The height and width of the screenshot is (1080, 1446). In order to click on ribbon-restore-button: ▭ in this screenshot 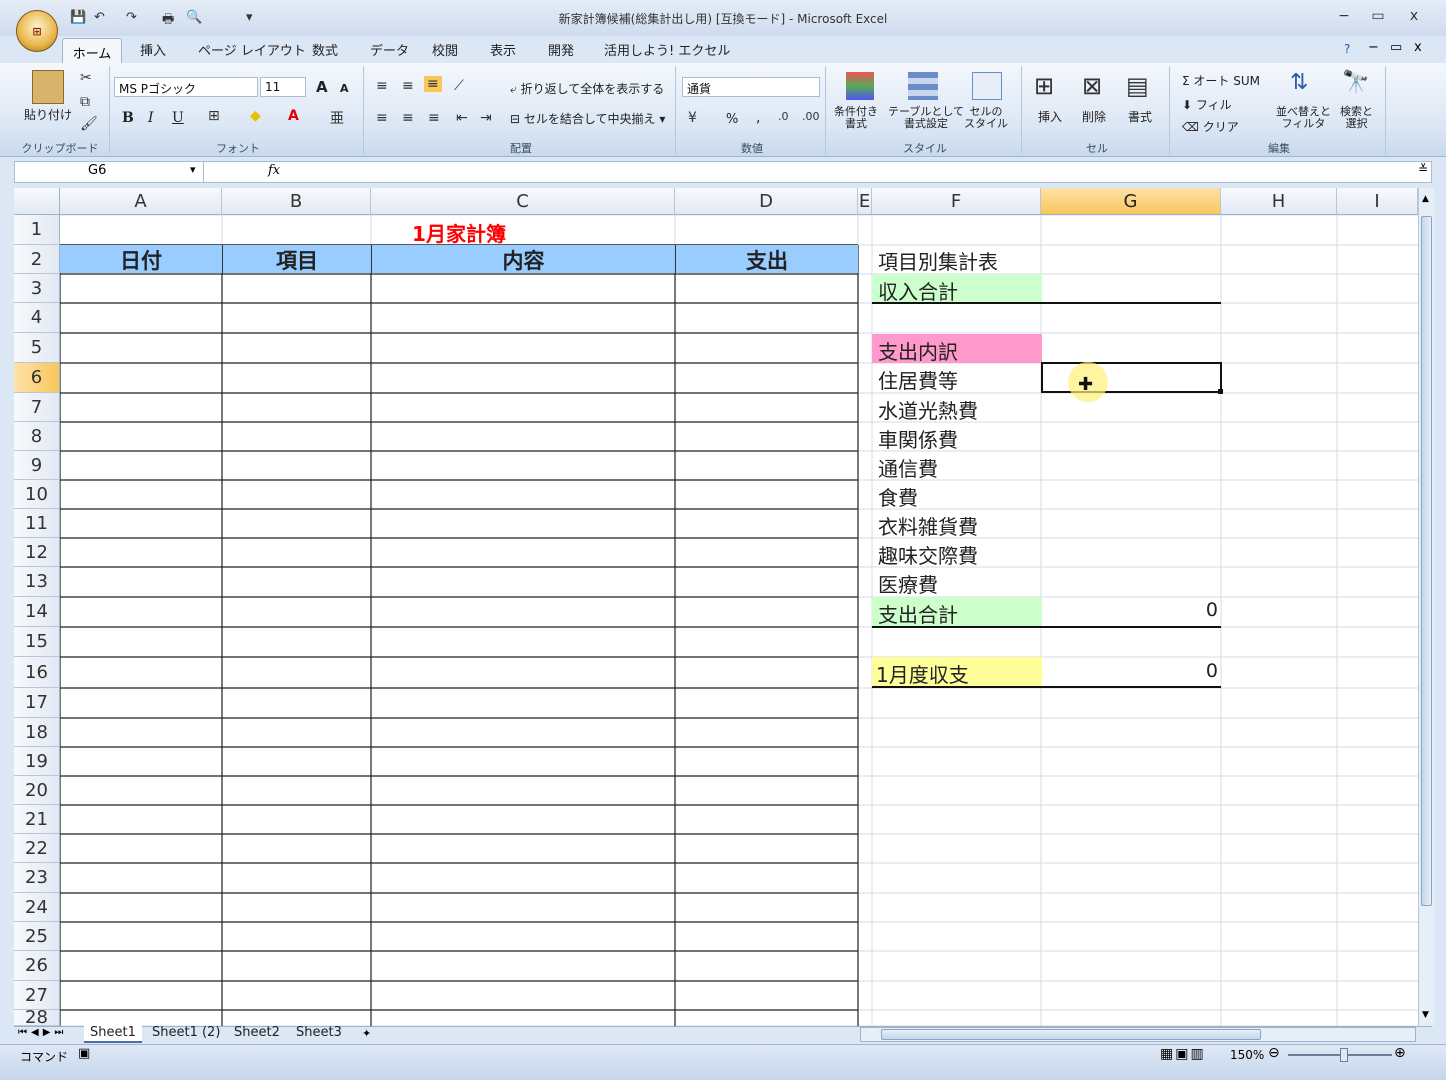, I will do `click(1396, 47)`.